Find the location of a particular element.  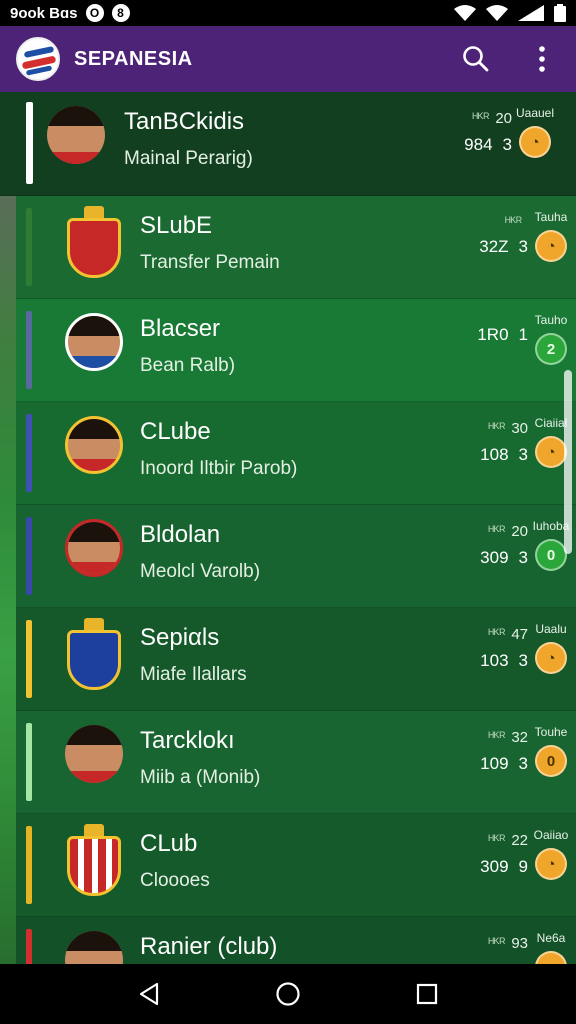

item-stats: 1R0 1 is located at coordinates (488, 331).